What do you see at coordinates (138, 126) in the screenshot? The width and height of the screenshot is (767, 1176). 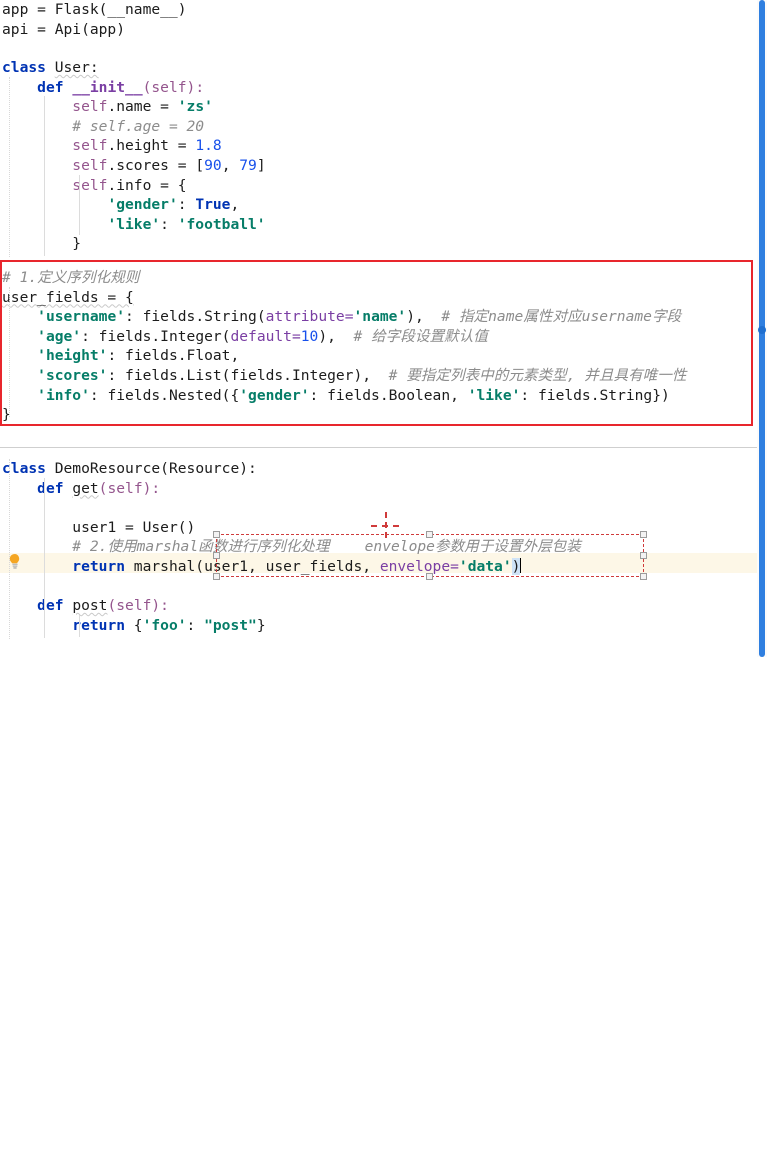 I see `code-line: # self.age = 20` at bounding box center [138, 126].